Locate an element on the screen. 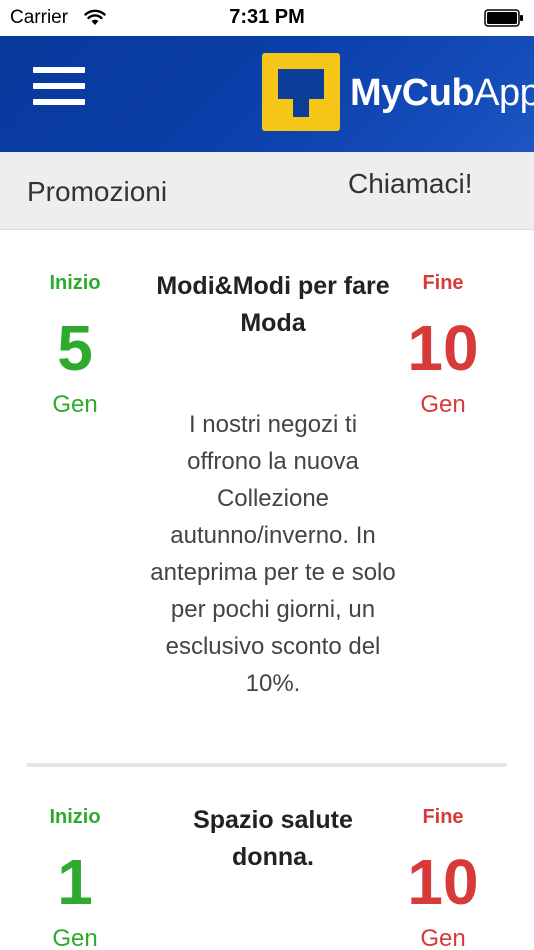 This screenshot has height=950, width=534. status-bar: Carrier 7:31 PM is located at coordinates (267, 18).